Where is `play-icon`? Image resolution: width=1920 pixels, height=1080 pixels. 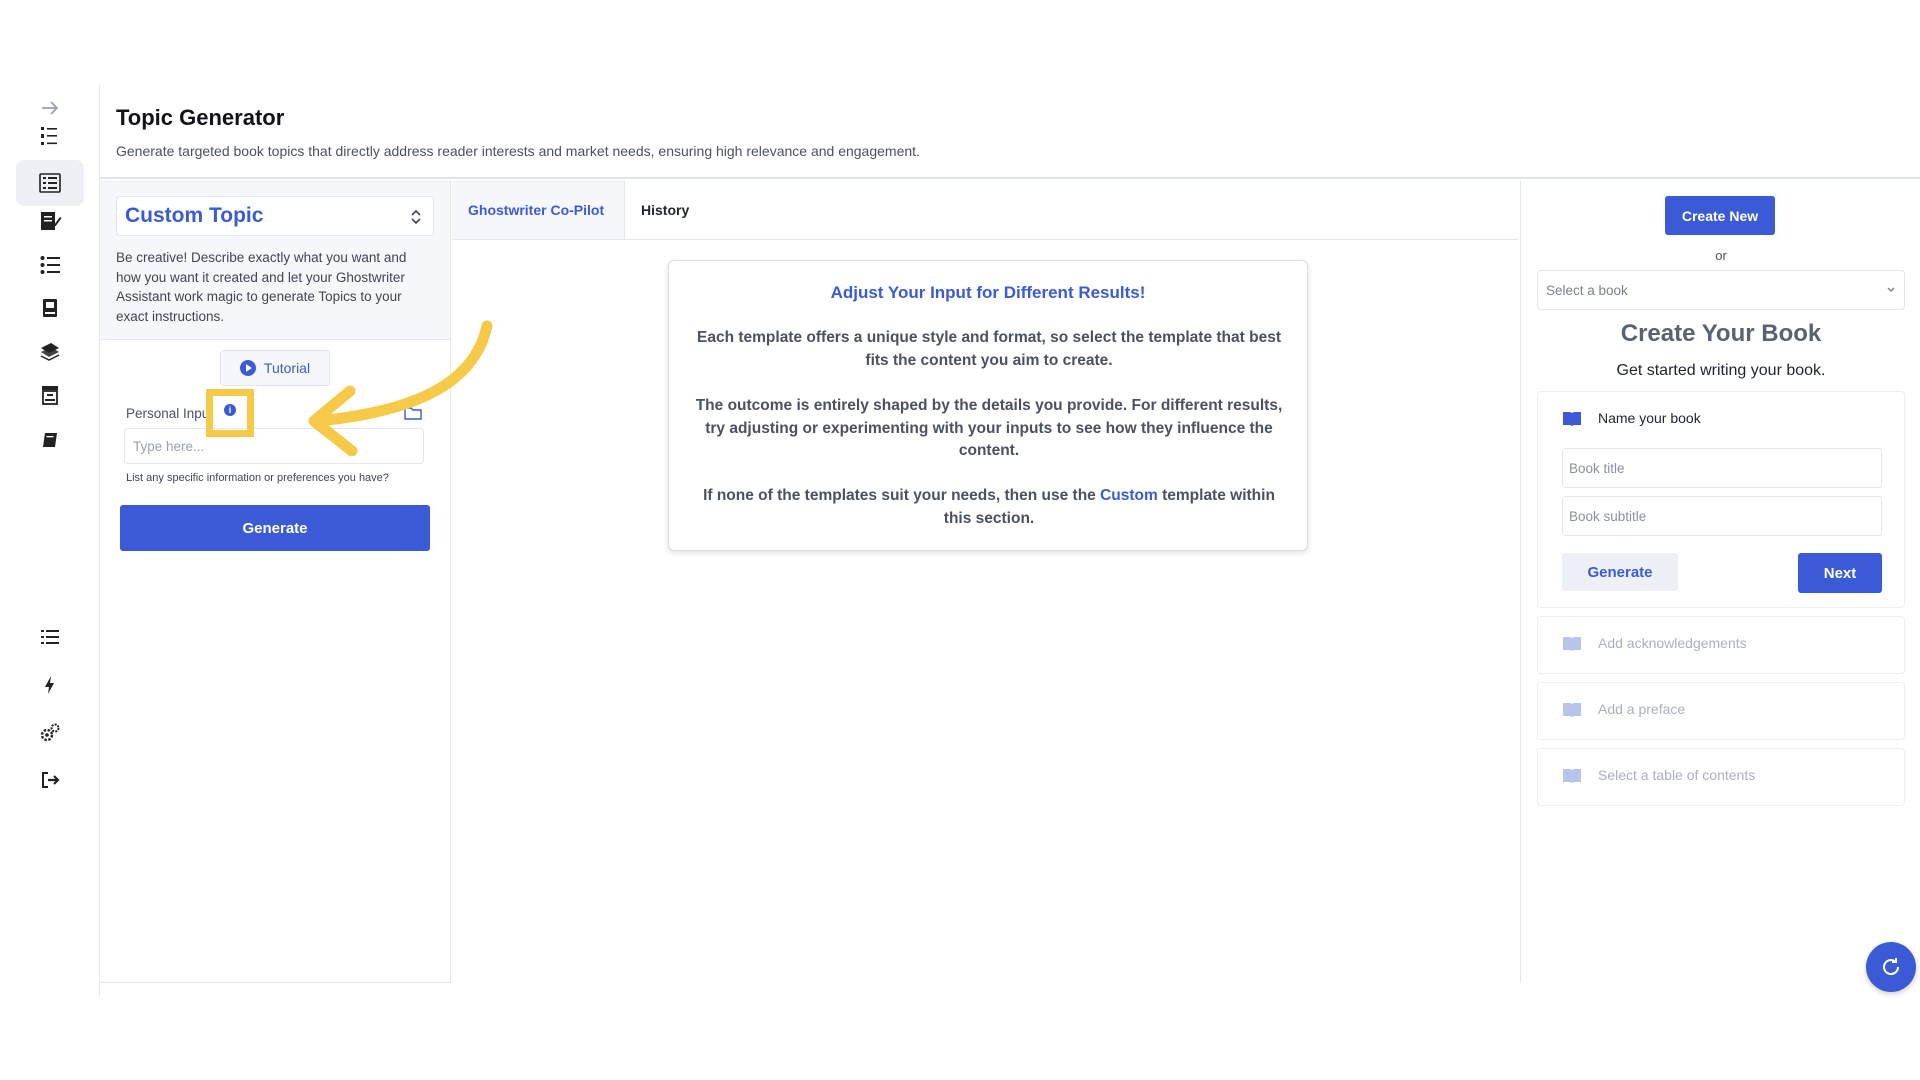 play-icon is located at coordinates (247, 368).